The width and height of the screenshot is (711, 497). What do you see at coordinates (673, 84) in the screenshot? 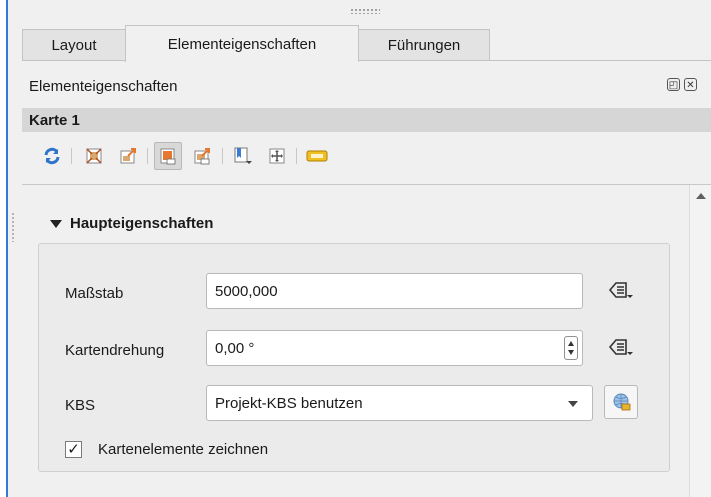
I see `float-icon: ◰` at bounding box center [673, 84].